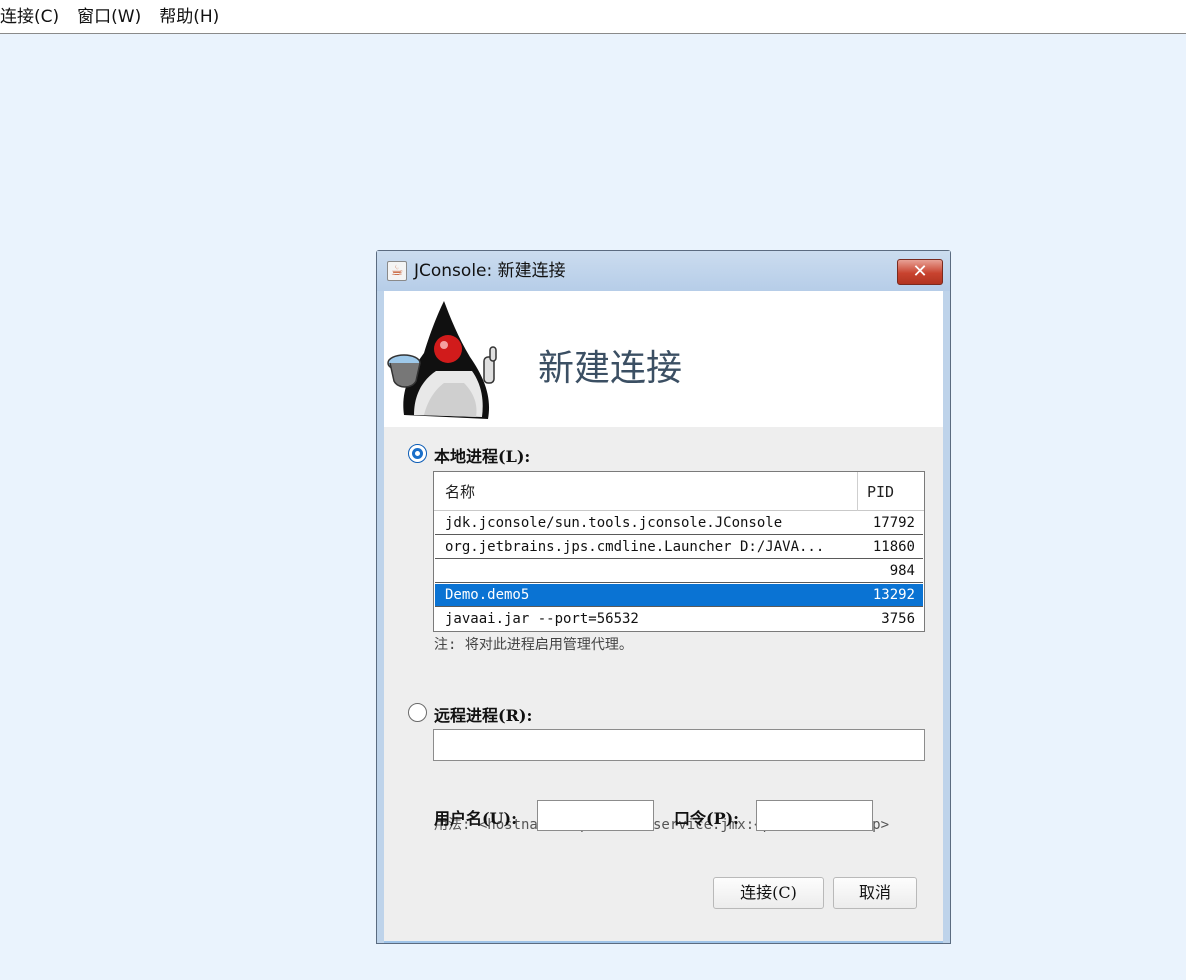 The width and height of the screenshot is (1186, 980). I want to click on table-row: javaai.jar --port=56532 3756, so click(679, 619).